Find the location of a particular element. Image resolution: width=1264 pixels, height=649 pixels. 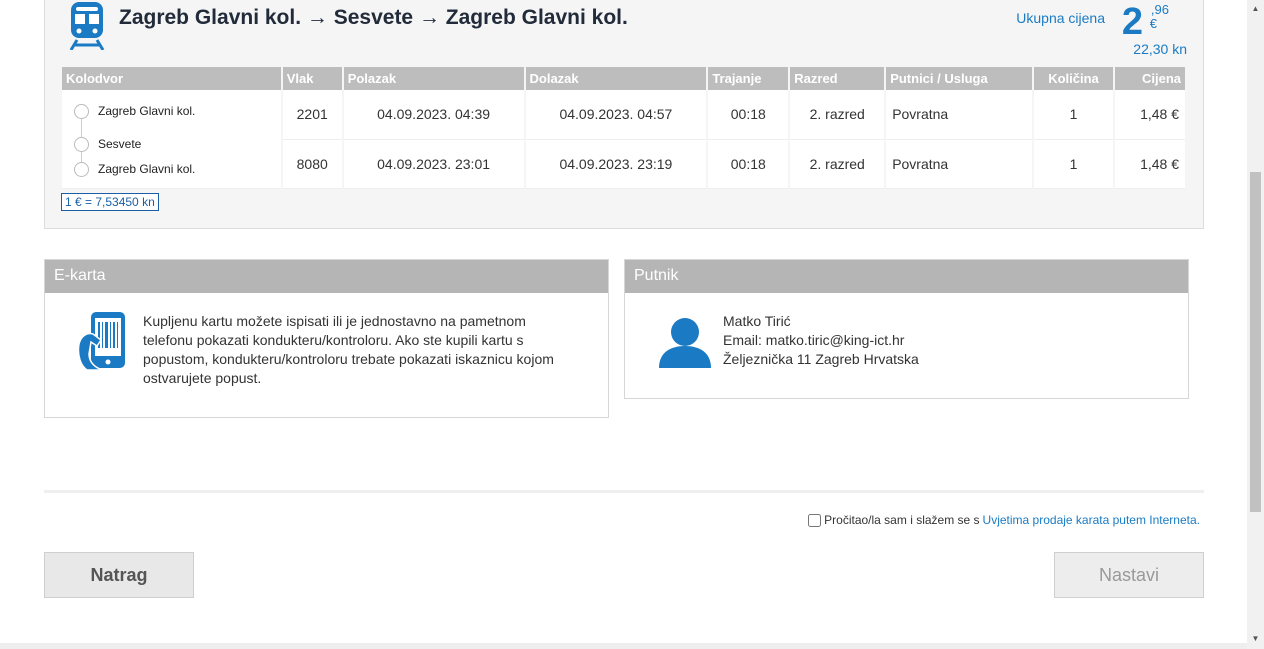

price-integer: 2 is located at coordinates (1132, 22).